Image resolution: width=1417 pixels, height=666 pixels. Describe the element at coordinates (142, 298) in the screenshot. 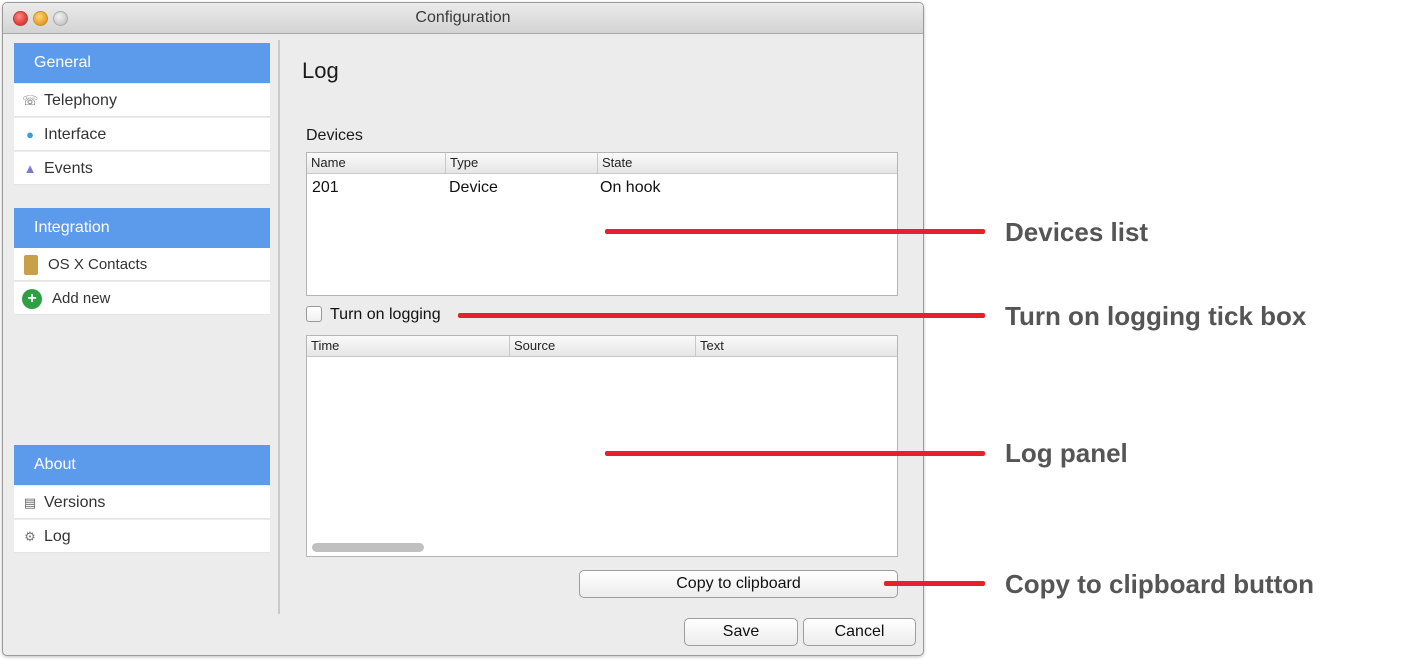

I see `sidebar-item-add-new: + Add new` at that location.